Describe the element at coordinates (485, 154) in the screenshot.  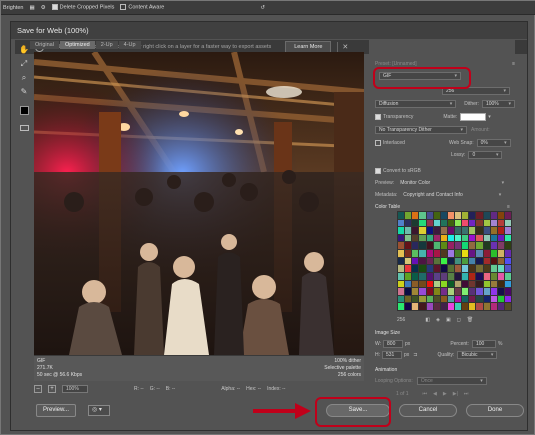
I see `lossy-field: 0 ▾` at that location.